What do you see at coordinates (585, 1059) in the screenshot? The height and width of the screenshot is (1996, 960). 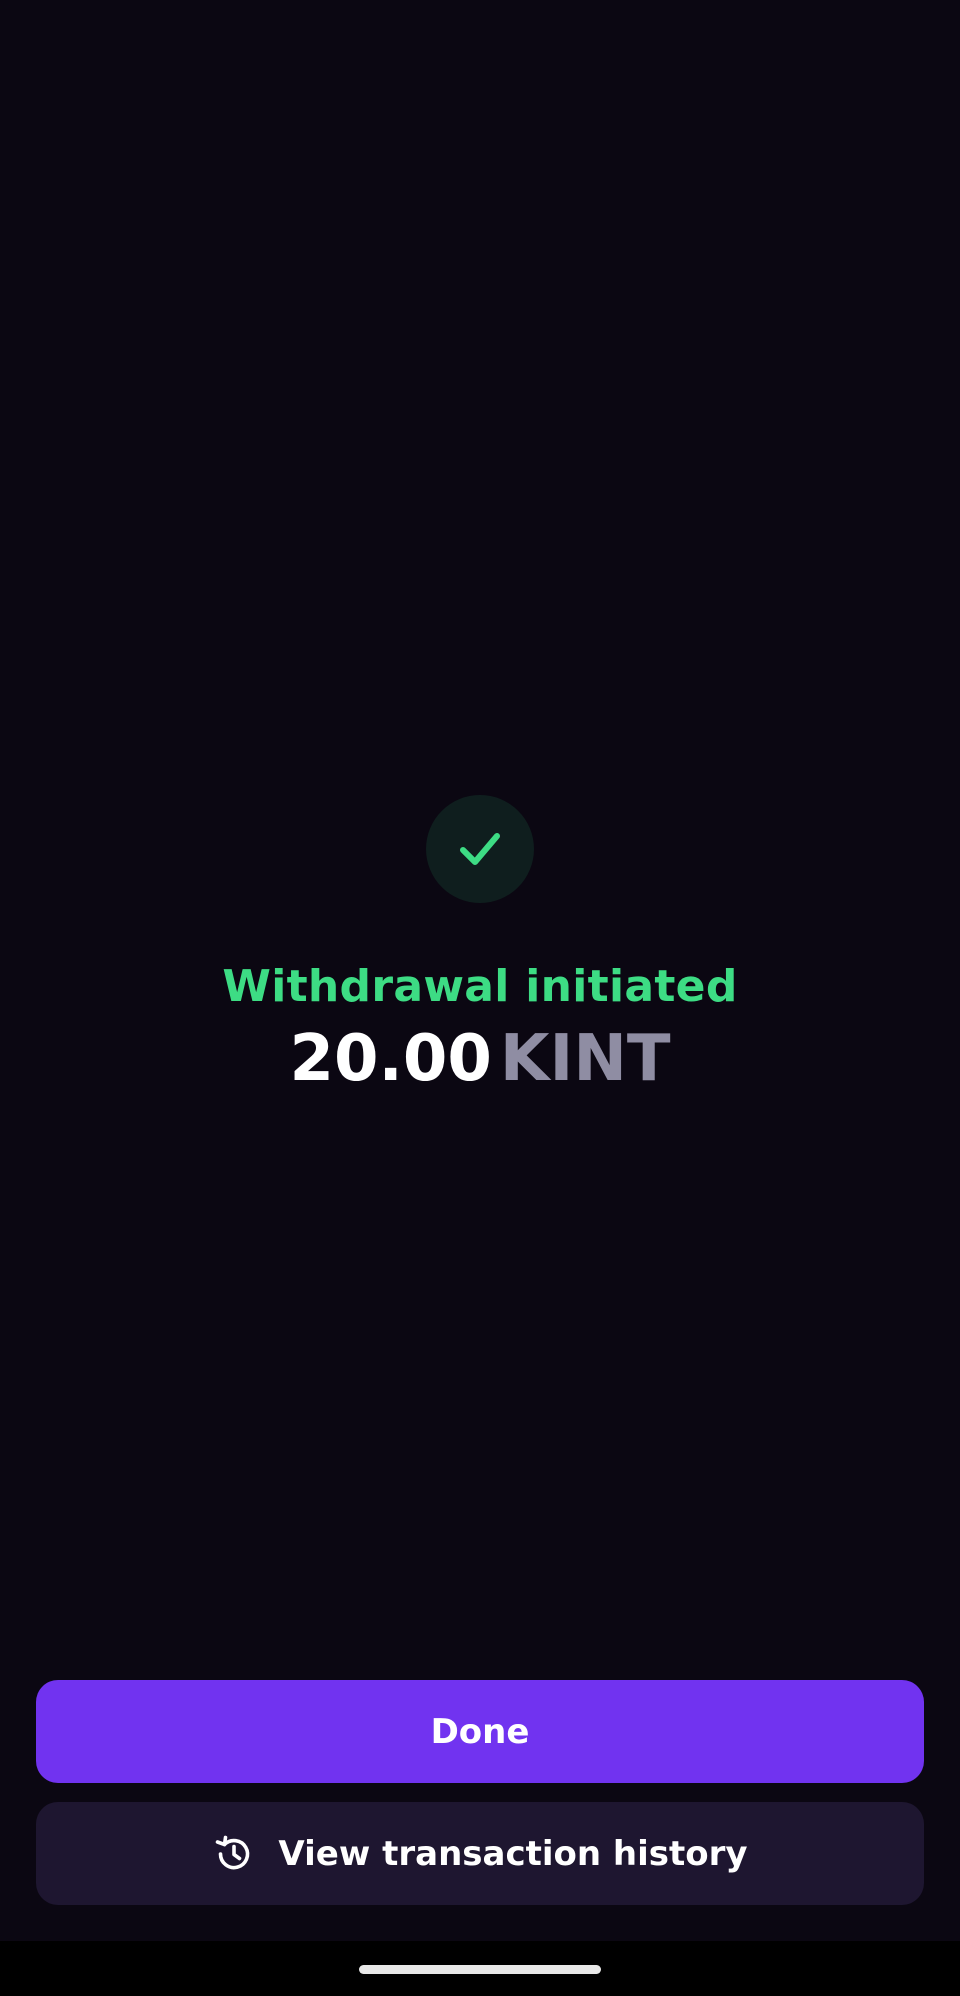 I see `amount-unit: KINT` at bounding box center [585, 1059].